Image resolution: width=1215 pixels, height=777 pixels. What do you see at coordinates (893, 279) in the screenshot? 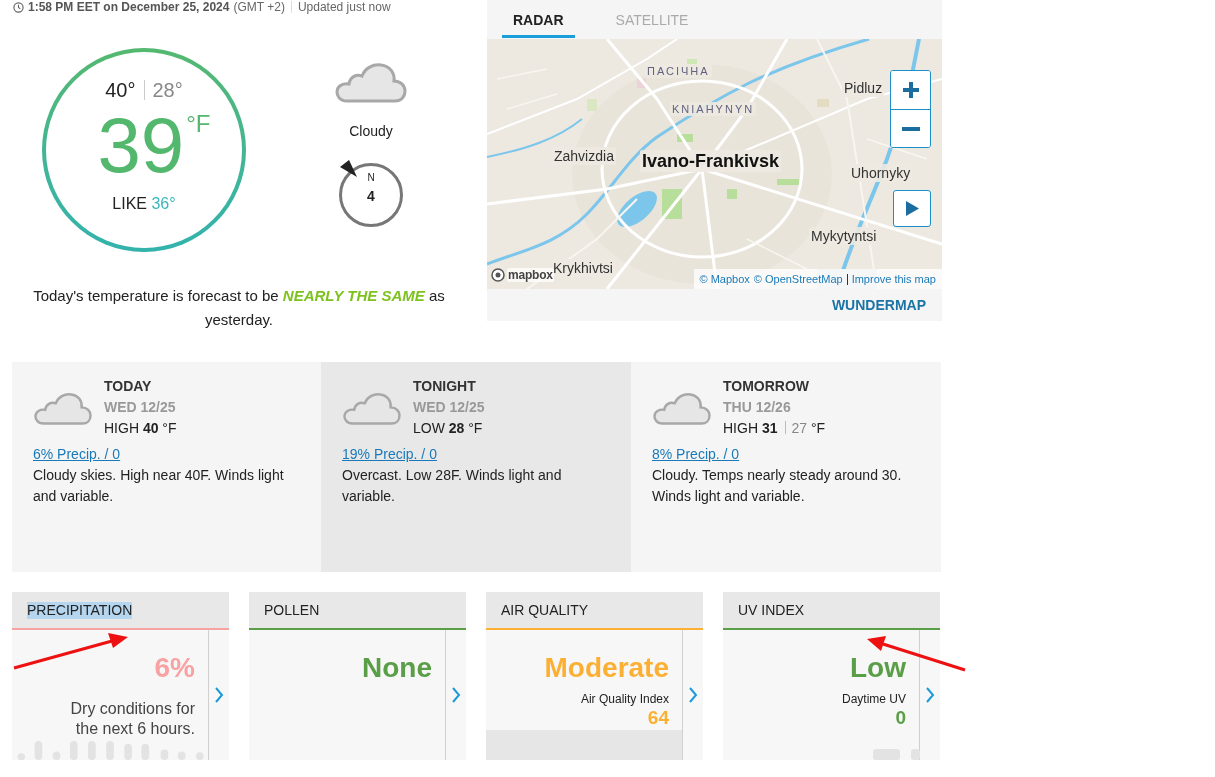
I see `attribution-link: Improve this map` at bounding box center [893, 279].